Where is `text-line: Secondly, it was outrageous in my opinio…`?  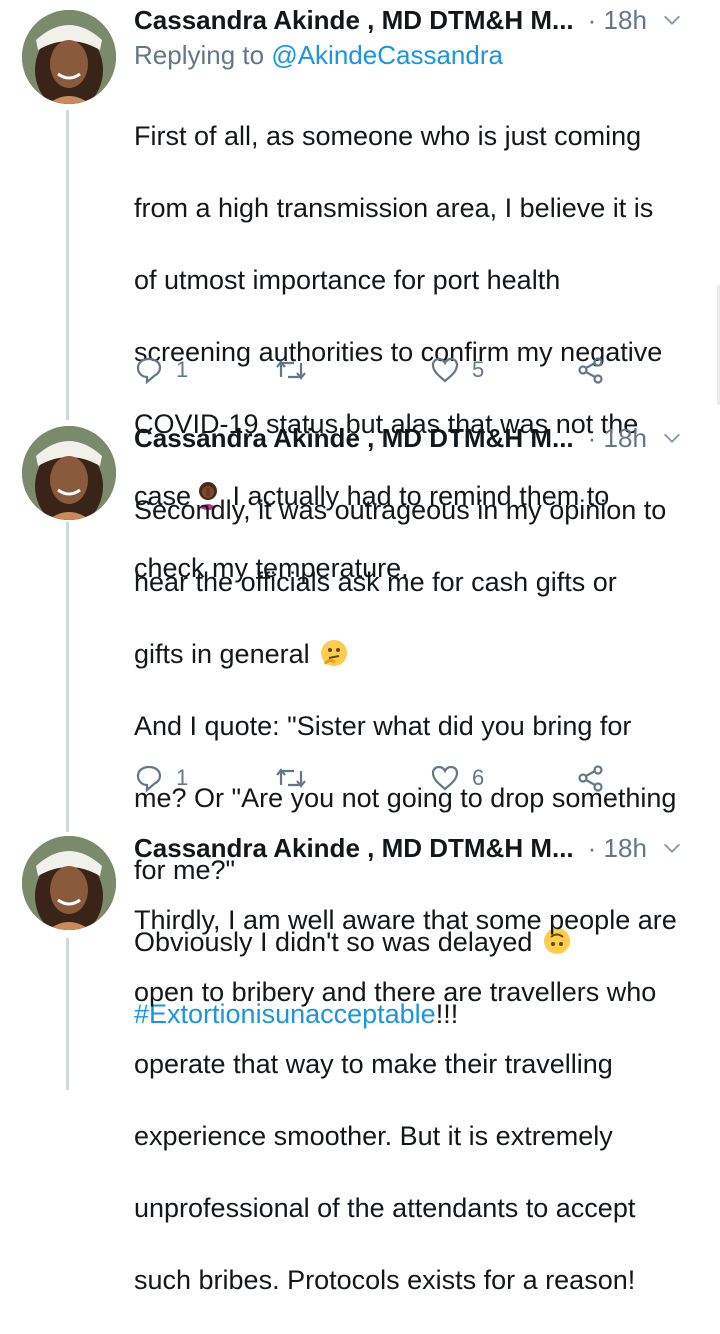 text-line: Secondly, it was outrageous in my opinio… is located at coordinates (400, 510).